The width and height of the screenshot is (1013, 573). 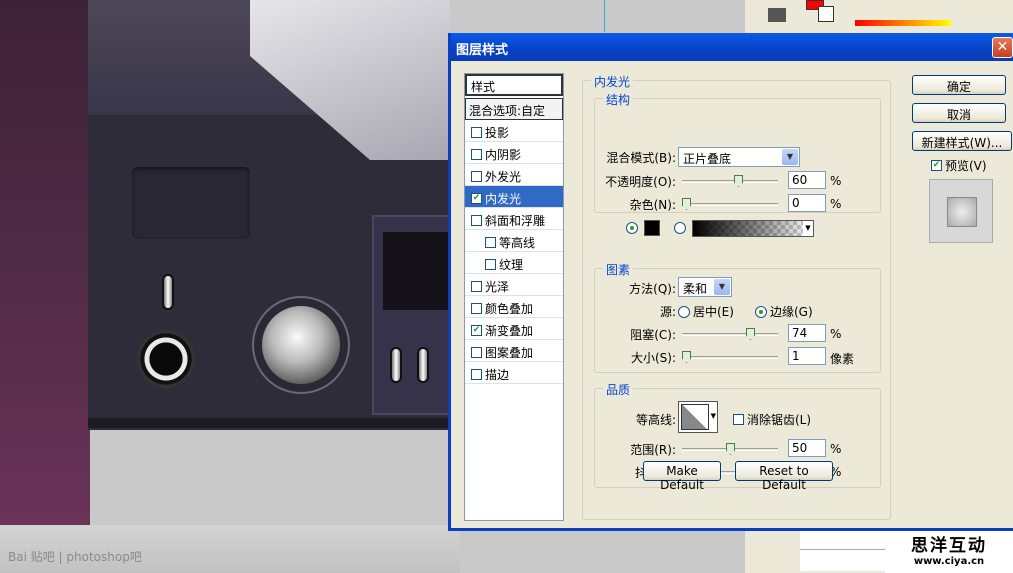 I want to click on range-slider, so click(x=730, y=449).